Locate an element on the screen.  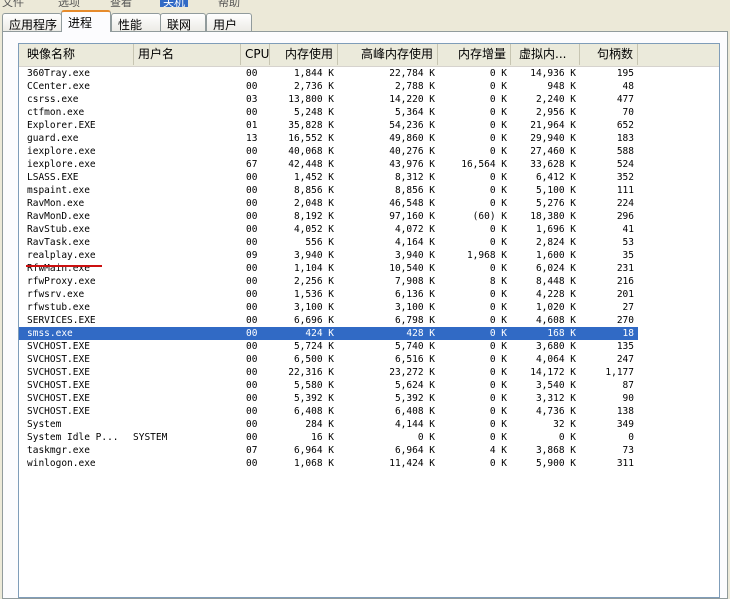
process-row: RavStub.exe 00 4,052 K 4,072 K 0 K 1,696 K 41 is located at coordinates (328, 229).